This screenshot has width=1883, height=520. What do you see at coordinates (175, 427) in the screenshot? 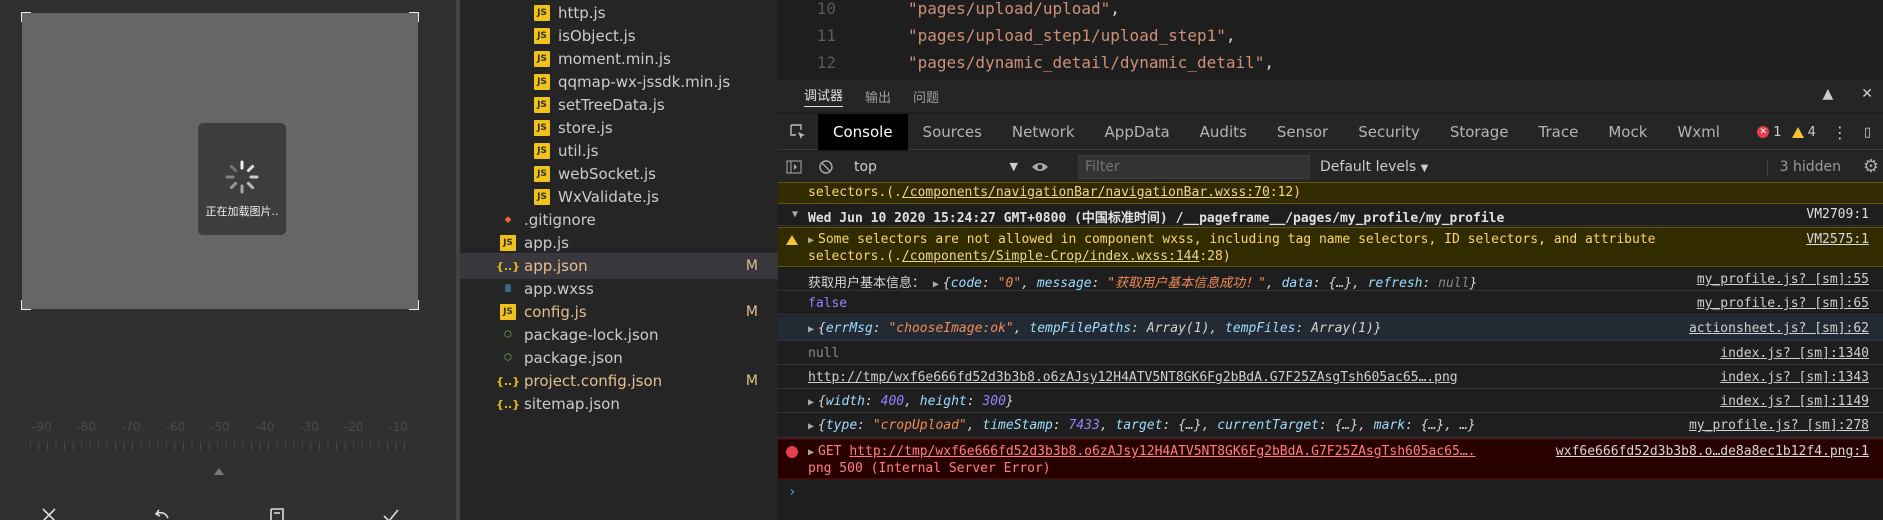
I see `ruler-label: -60` at bounding box center [175, 427].